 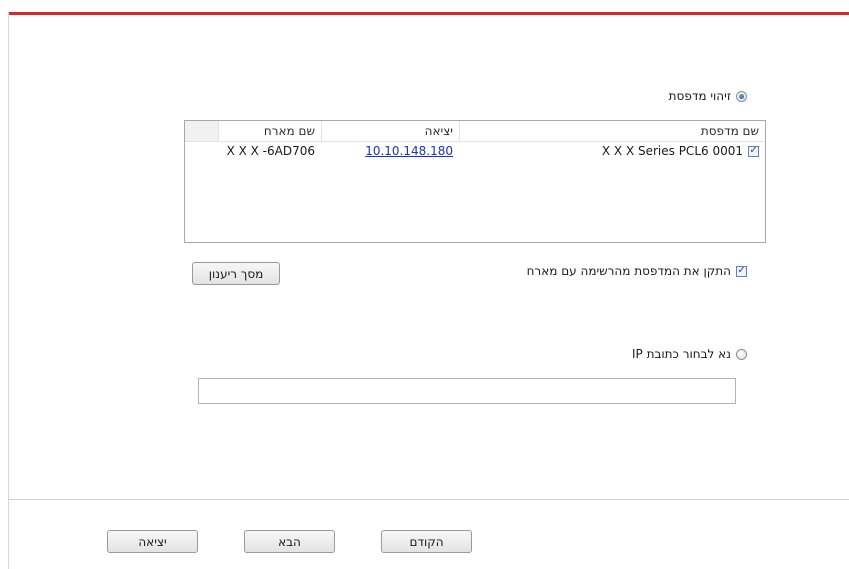 What do you see at coordinates (628, 271) in the screenshot?
I see `install-from-list-label: התקן את המדפסת מהרשימה עם מארח` at bounding box center [628, 271].